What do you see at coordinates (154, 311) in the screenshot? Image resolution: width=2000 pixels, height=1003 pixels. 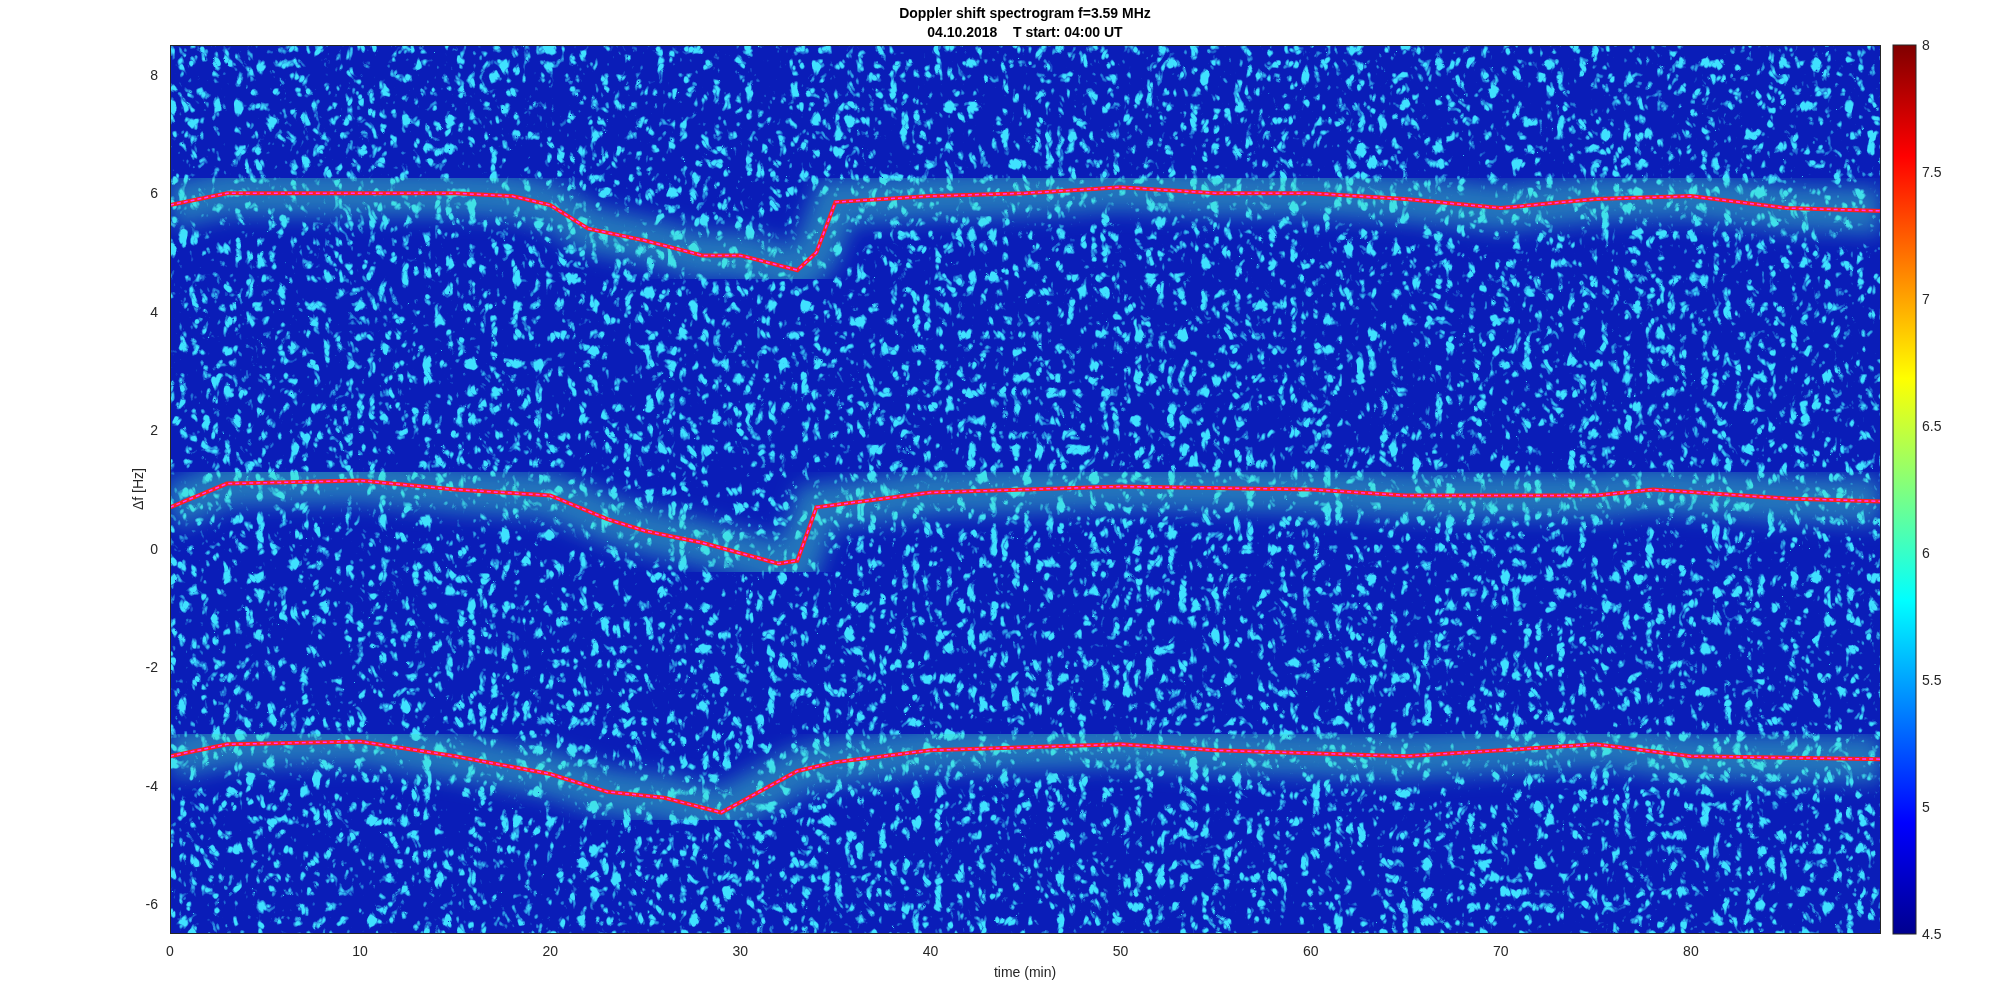 I see `y-tick-label: 4` at bounding box center [154, 311].